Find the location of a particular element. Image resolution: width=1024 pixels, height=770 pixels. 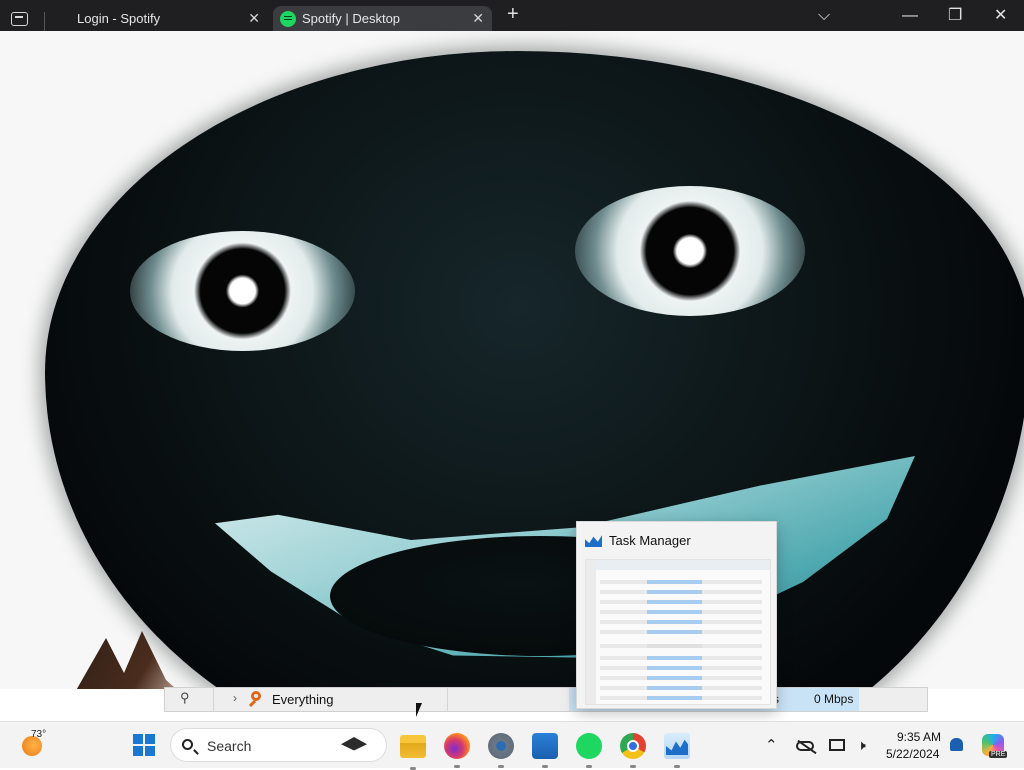

onedrive-offline-icon is located at coordinates (805, 746).